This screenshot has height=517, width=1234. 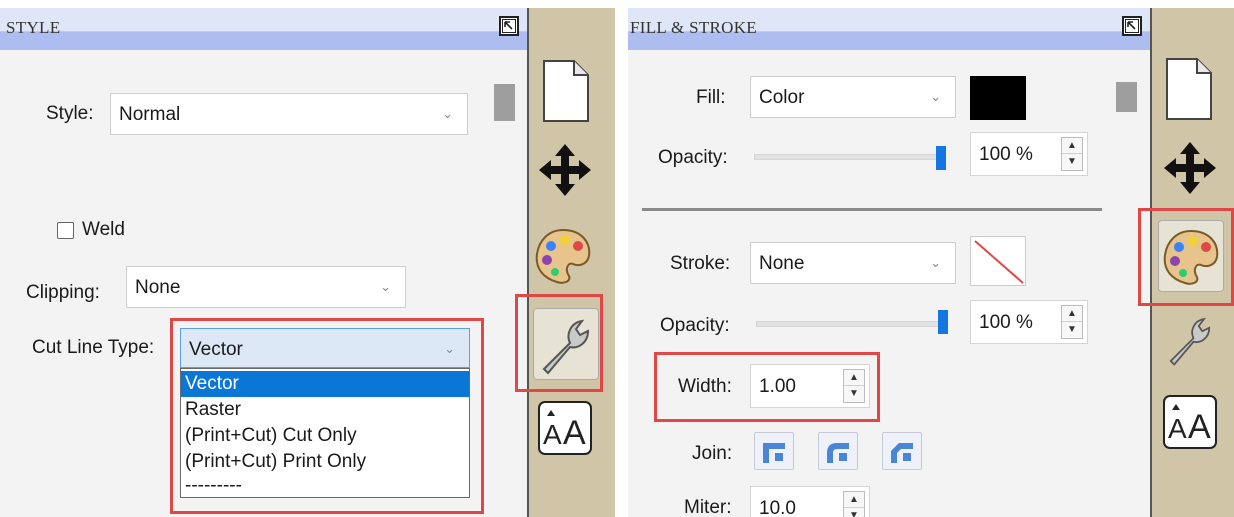 I want to click on fill-stroke-panel-header: FILL & STROKE, so click(x=889, y=29).